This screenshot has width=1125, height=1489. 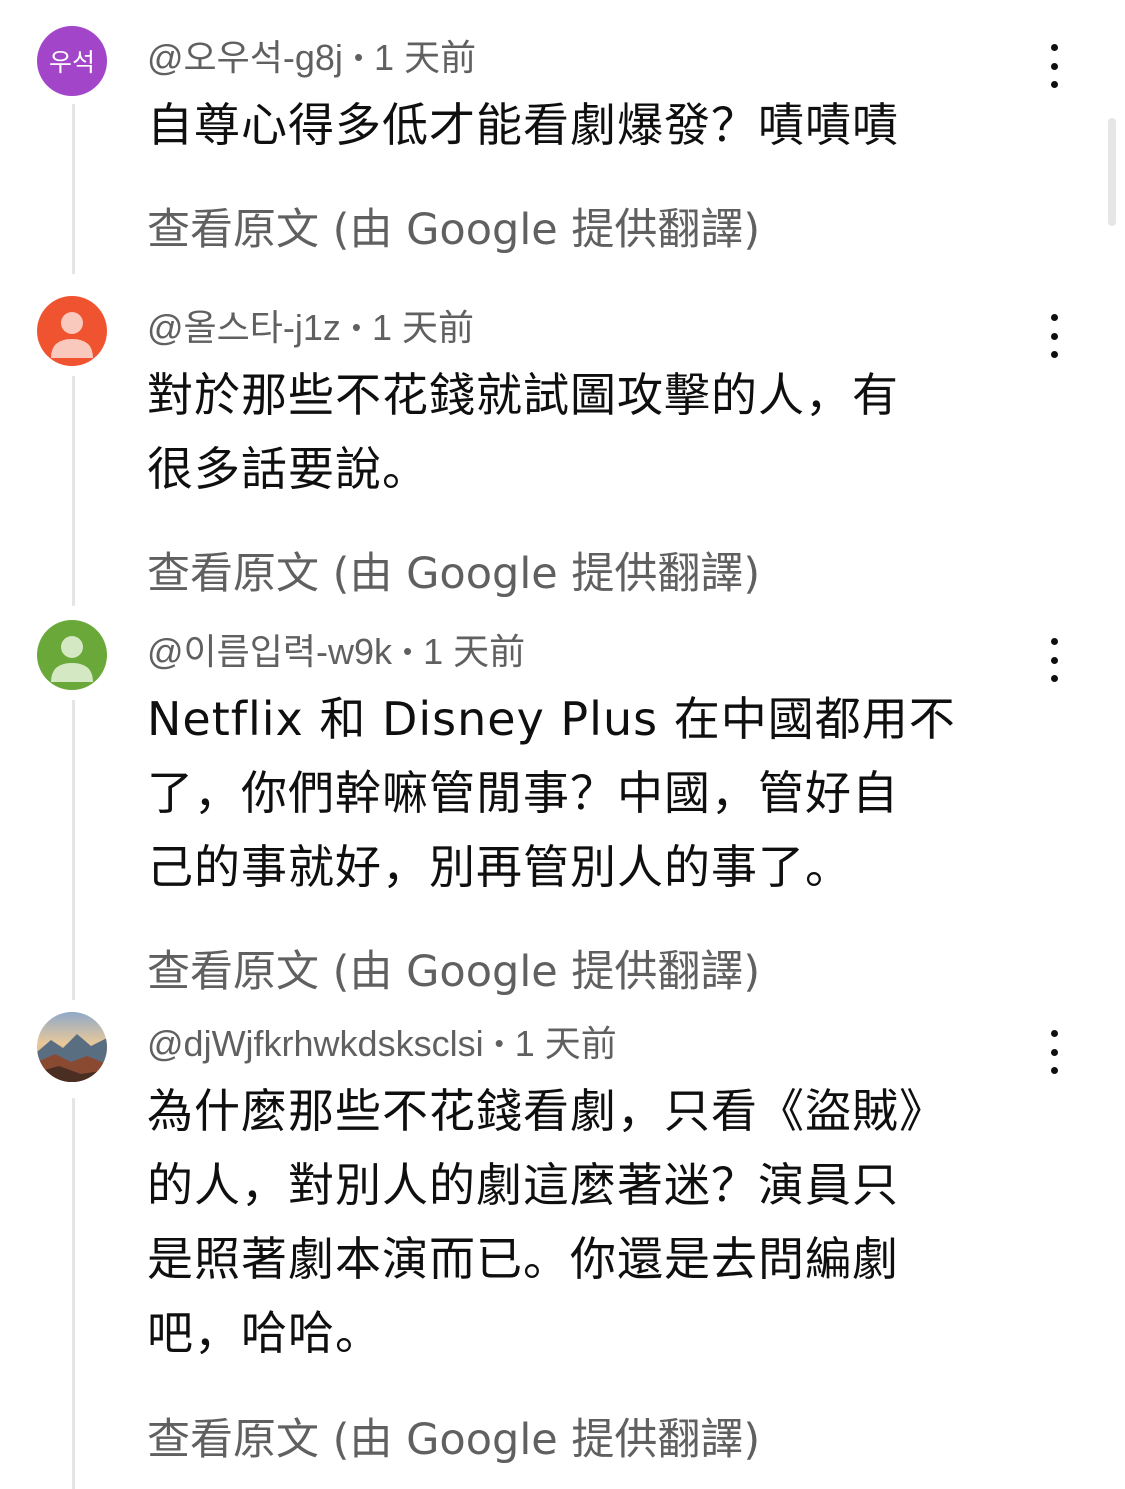 I want to click on comment-meta: @이름입력-w9k • 1 天前, so click(x=336, y=653).